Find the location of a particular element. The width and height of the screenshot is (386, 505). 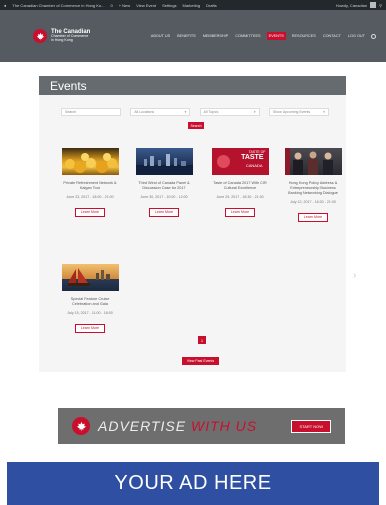

nav-about-us: About Us is located at coordinates (160, 36).